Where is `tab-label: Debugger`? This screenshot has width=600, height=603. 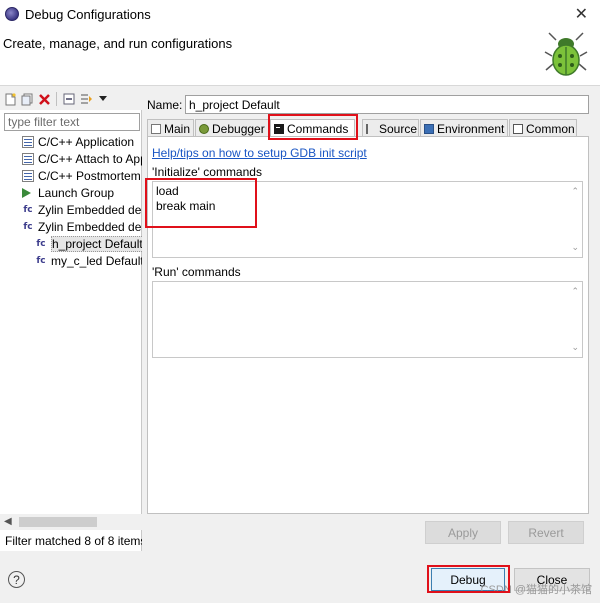
tab-label: Debugger is located at coordinates (238, 128).